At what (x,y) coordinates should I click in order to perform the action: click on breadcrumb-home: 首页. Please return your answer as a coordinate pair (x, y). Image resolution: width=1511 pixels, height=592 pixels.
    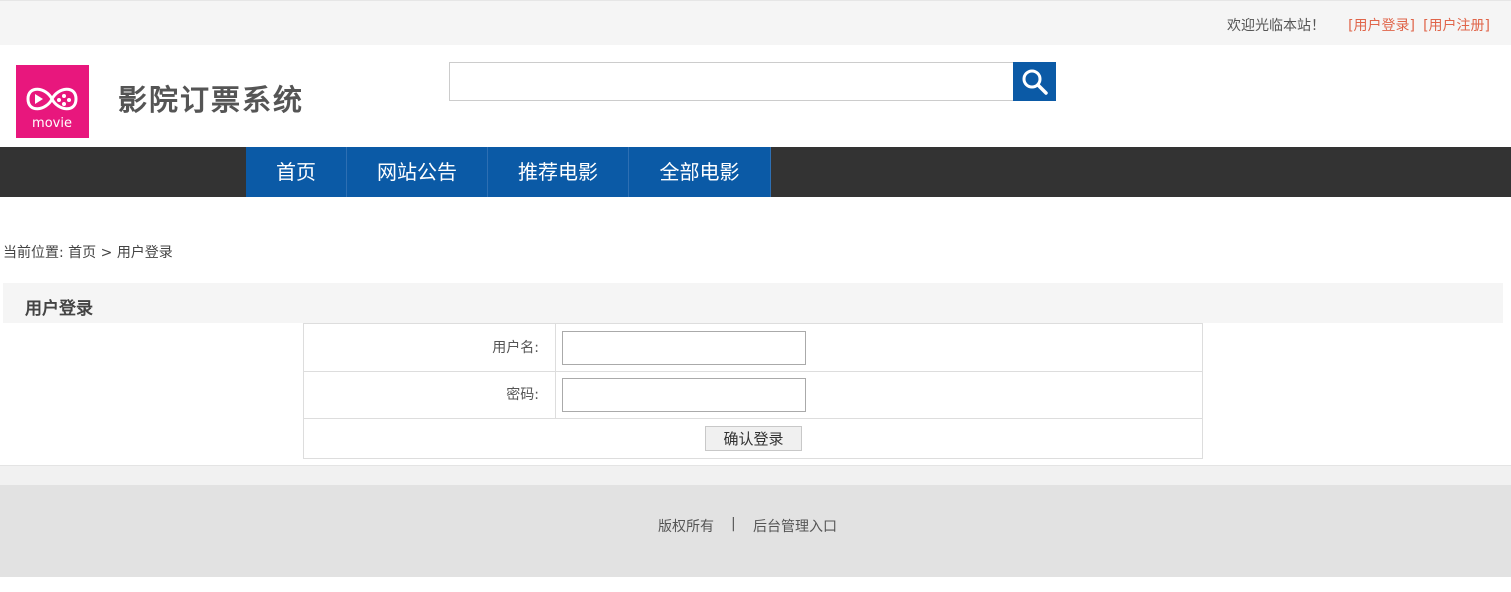
    Looking at the image, I should click on (82, 253).